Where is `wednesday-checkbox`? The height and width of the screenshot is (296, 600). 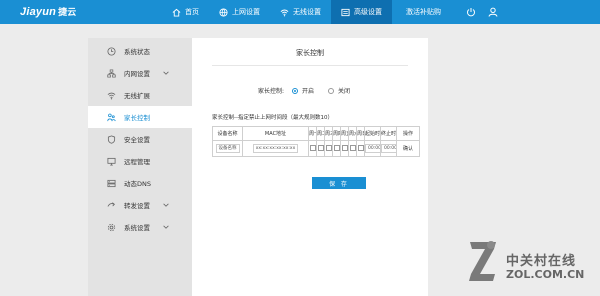
wednesday-checkbox is located at coordinates (328, 148).